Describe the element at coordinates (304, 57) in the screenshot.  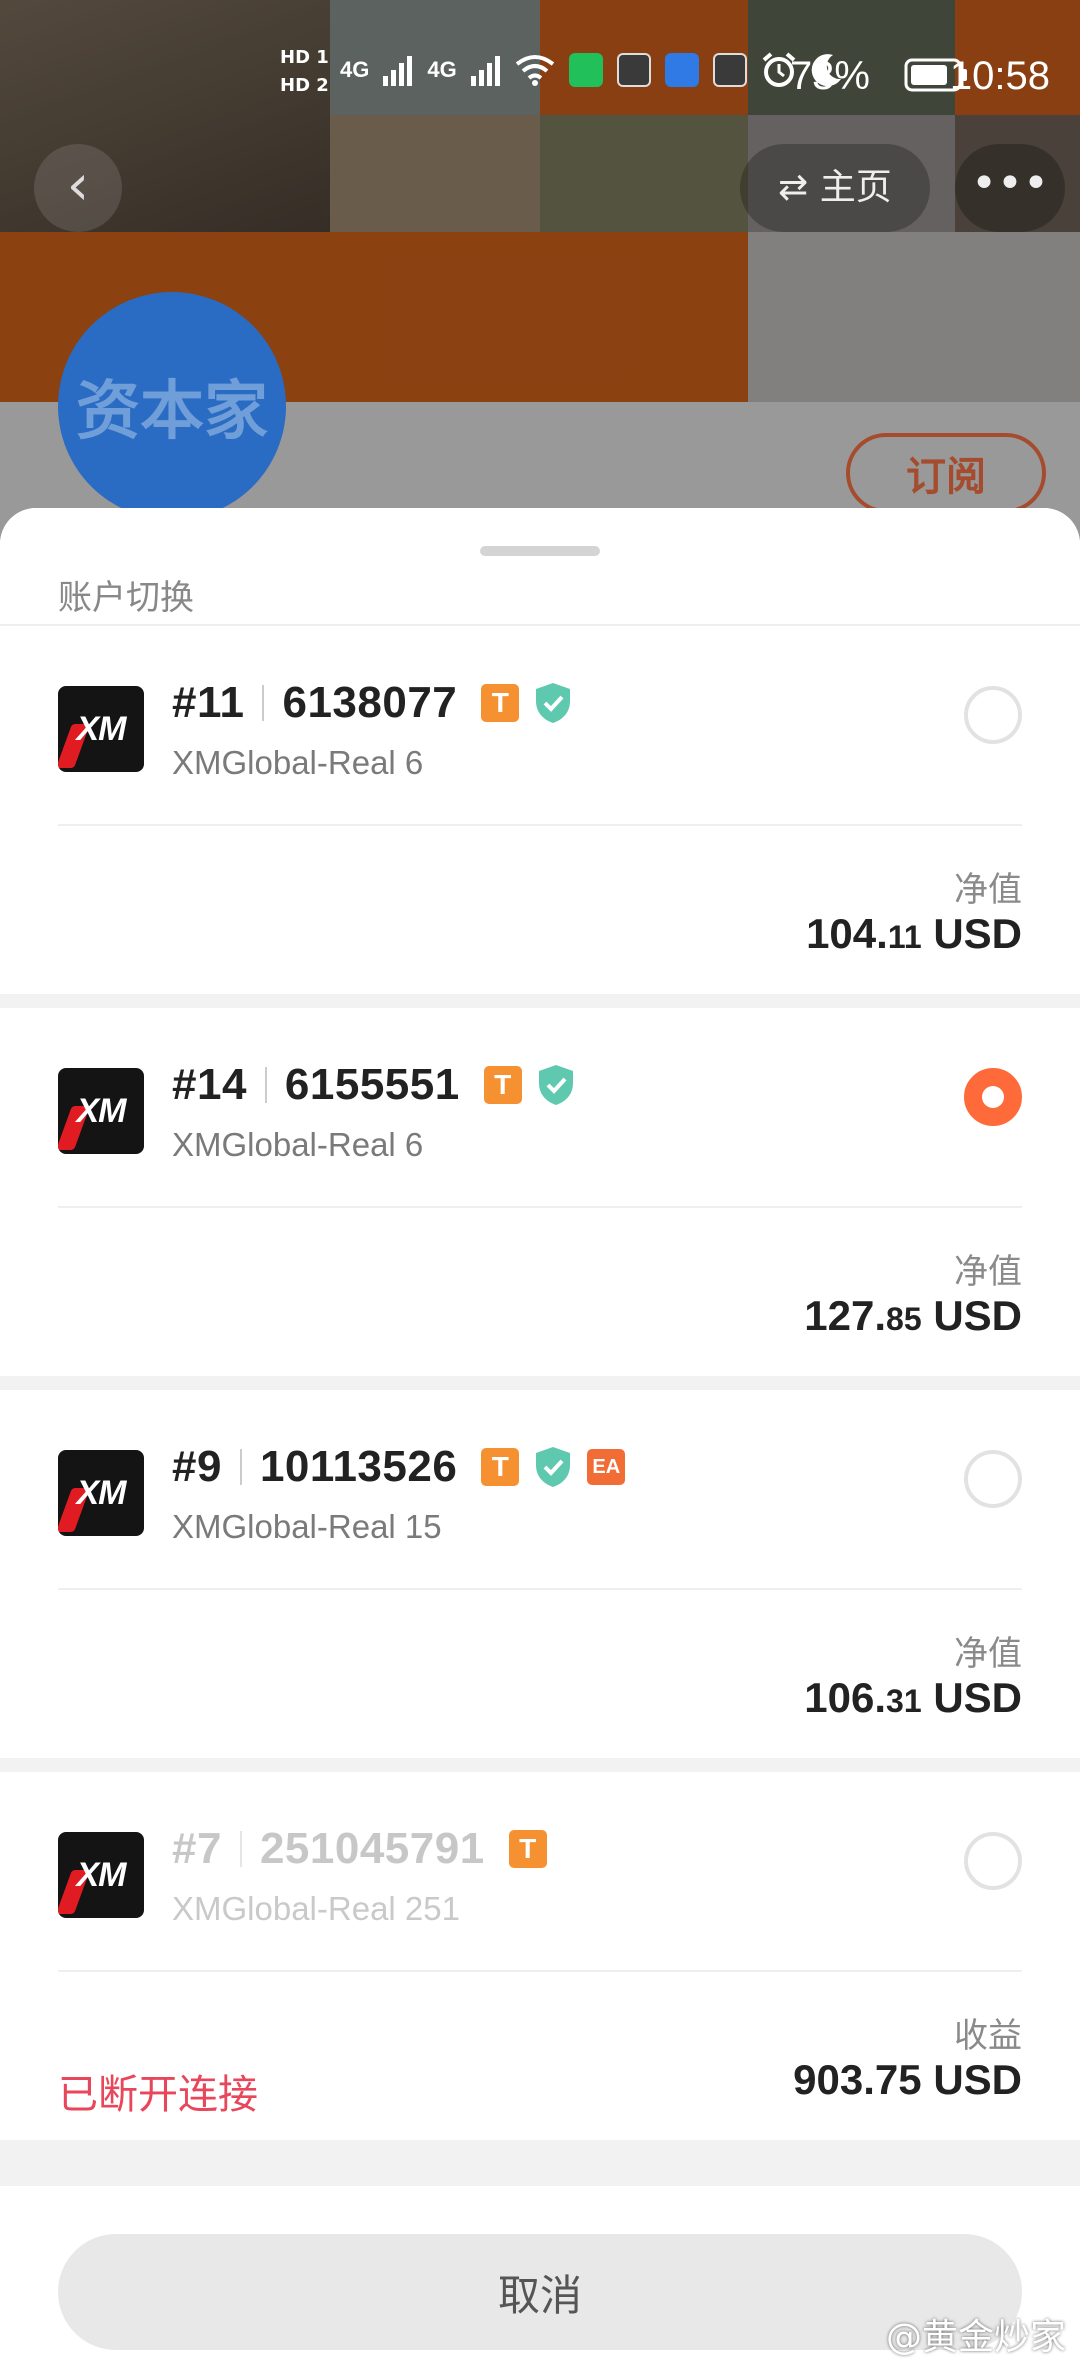
I see `hd1-label: HD 1` at that location.